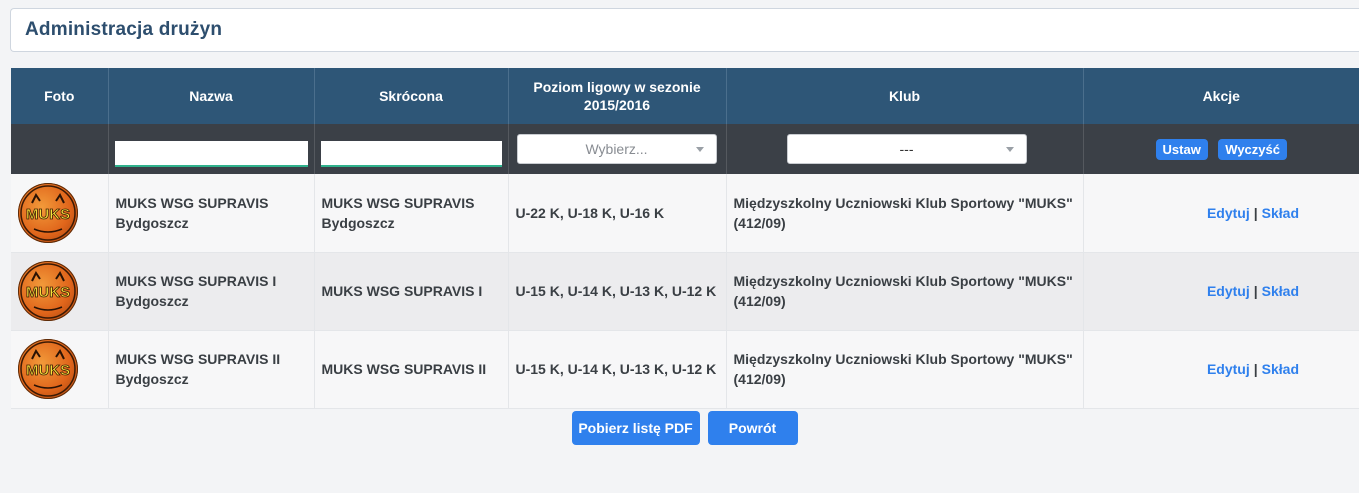 This screenshot has height=493, width=1359. I want to click on name-filter-input, so click(211, 154).